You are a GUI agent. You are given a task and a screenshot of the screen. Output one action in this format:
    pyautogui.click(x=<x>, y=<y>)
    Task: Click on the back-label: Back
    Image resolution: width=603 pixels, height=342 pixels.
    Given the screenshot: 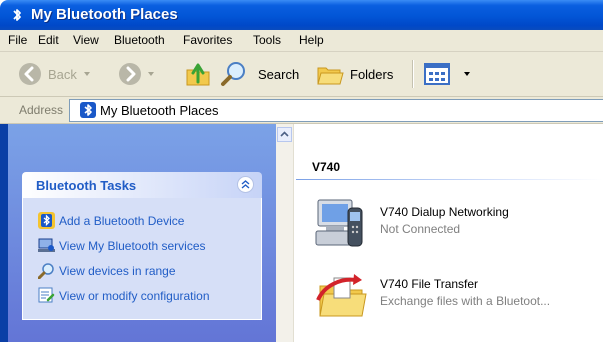 What is the action you would take?
    pyautogui.click(x=62, y=74)
    